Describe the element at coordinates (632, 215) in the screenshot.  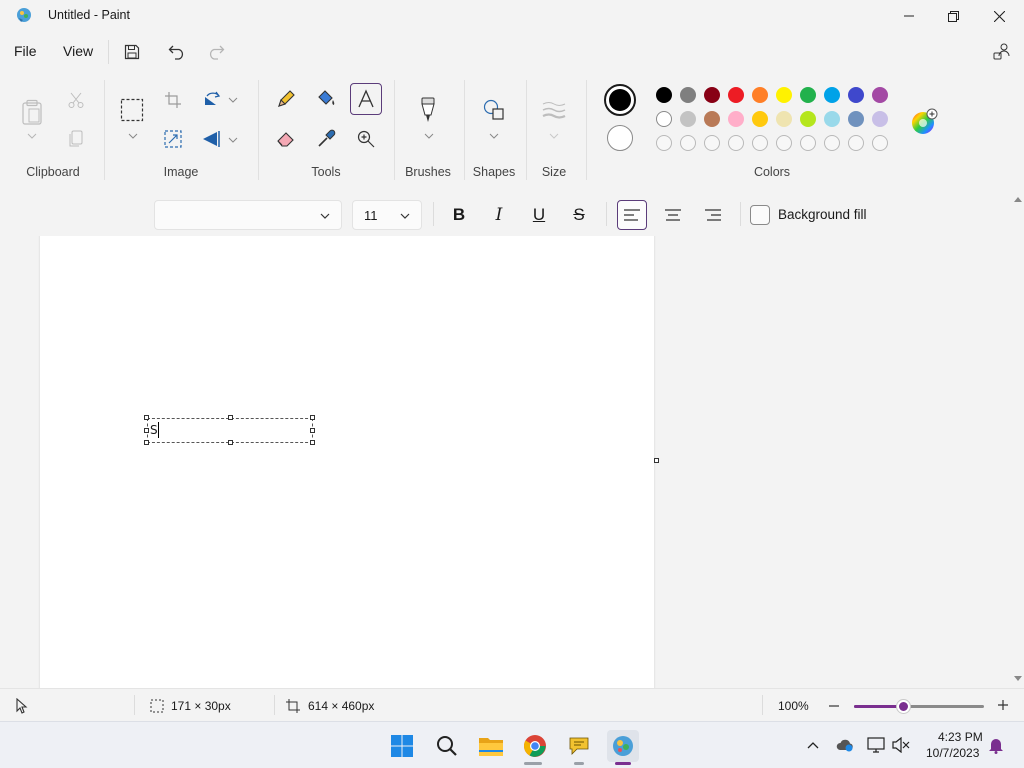
I see `align-left-button` at that location.